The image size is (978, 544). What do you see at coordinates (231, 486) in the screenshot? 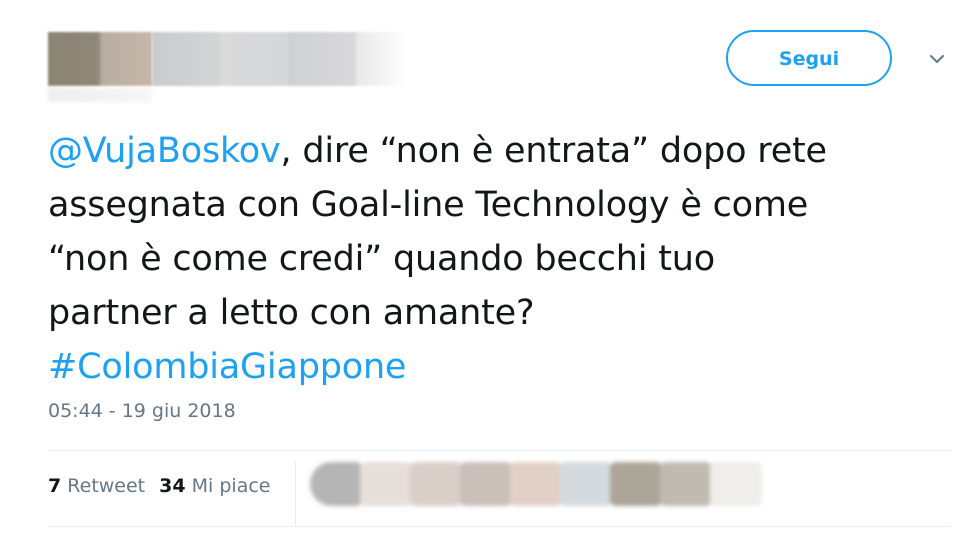
I see `like-label: Mi piace` at bounding box center [231, 486].